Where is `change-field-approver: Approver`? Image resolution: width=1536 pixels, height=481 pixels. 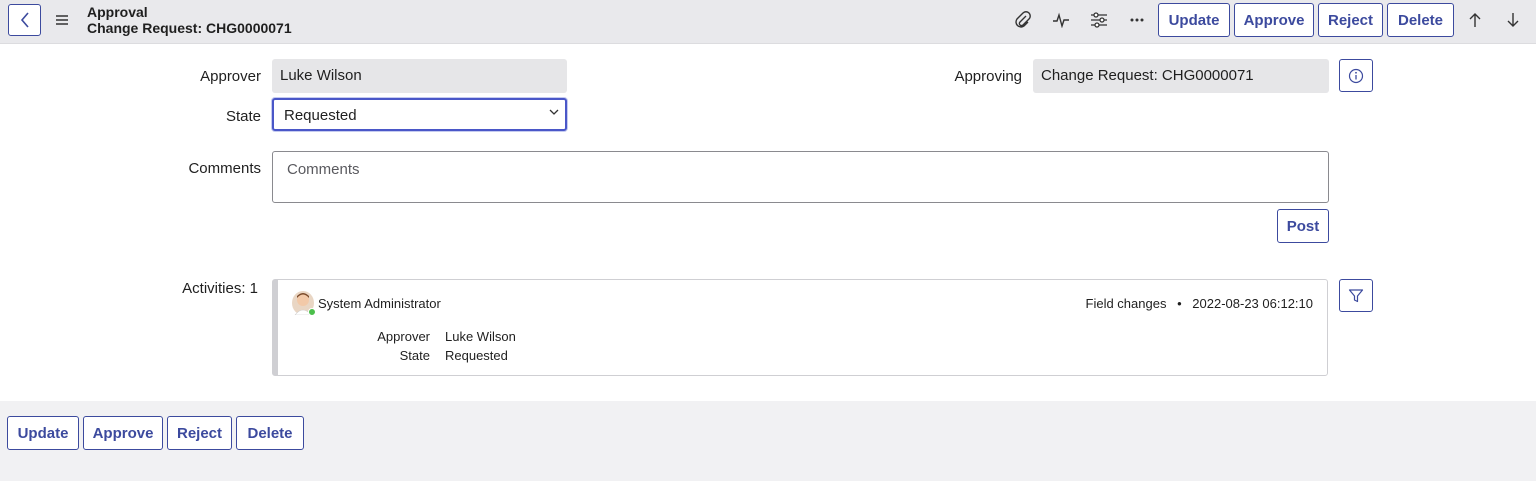
change-field-approver: Approver is located at coordinates (403, 336).